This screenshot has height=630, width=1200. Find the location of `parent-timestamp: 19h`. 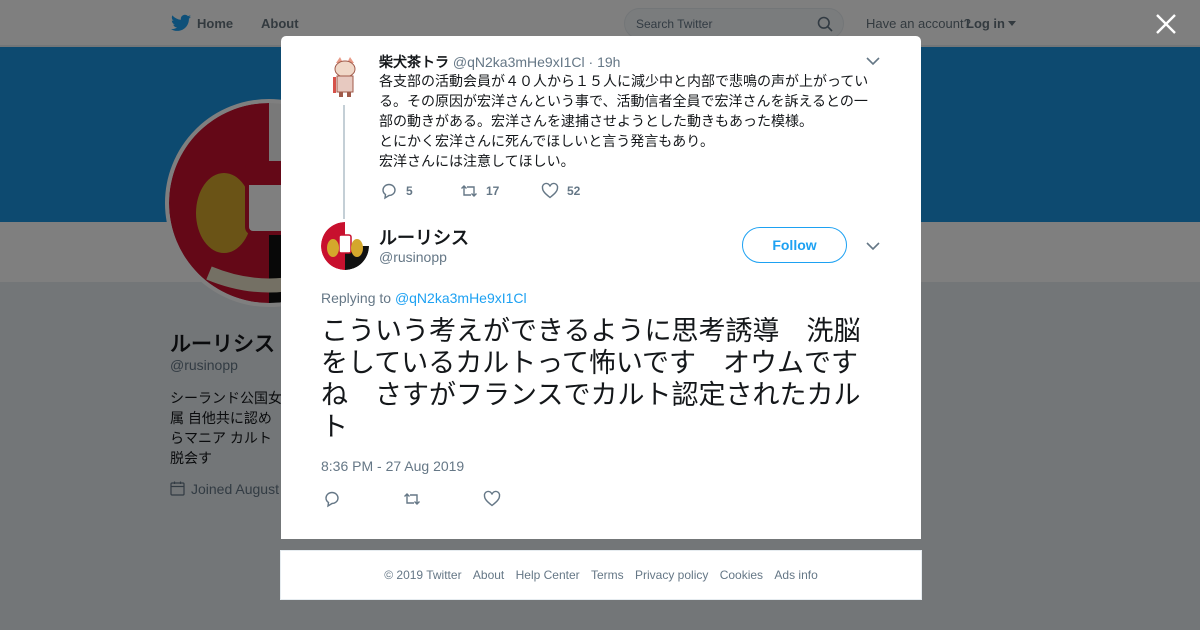

parent-timestamp: 19h is located at coordinates (608, 62).